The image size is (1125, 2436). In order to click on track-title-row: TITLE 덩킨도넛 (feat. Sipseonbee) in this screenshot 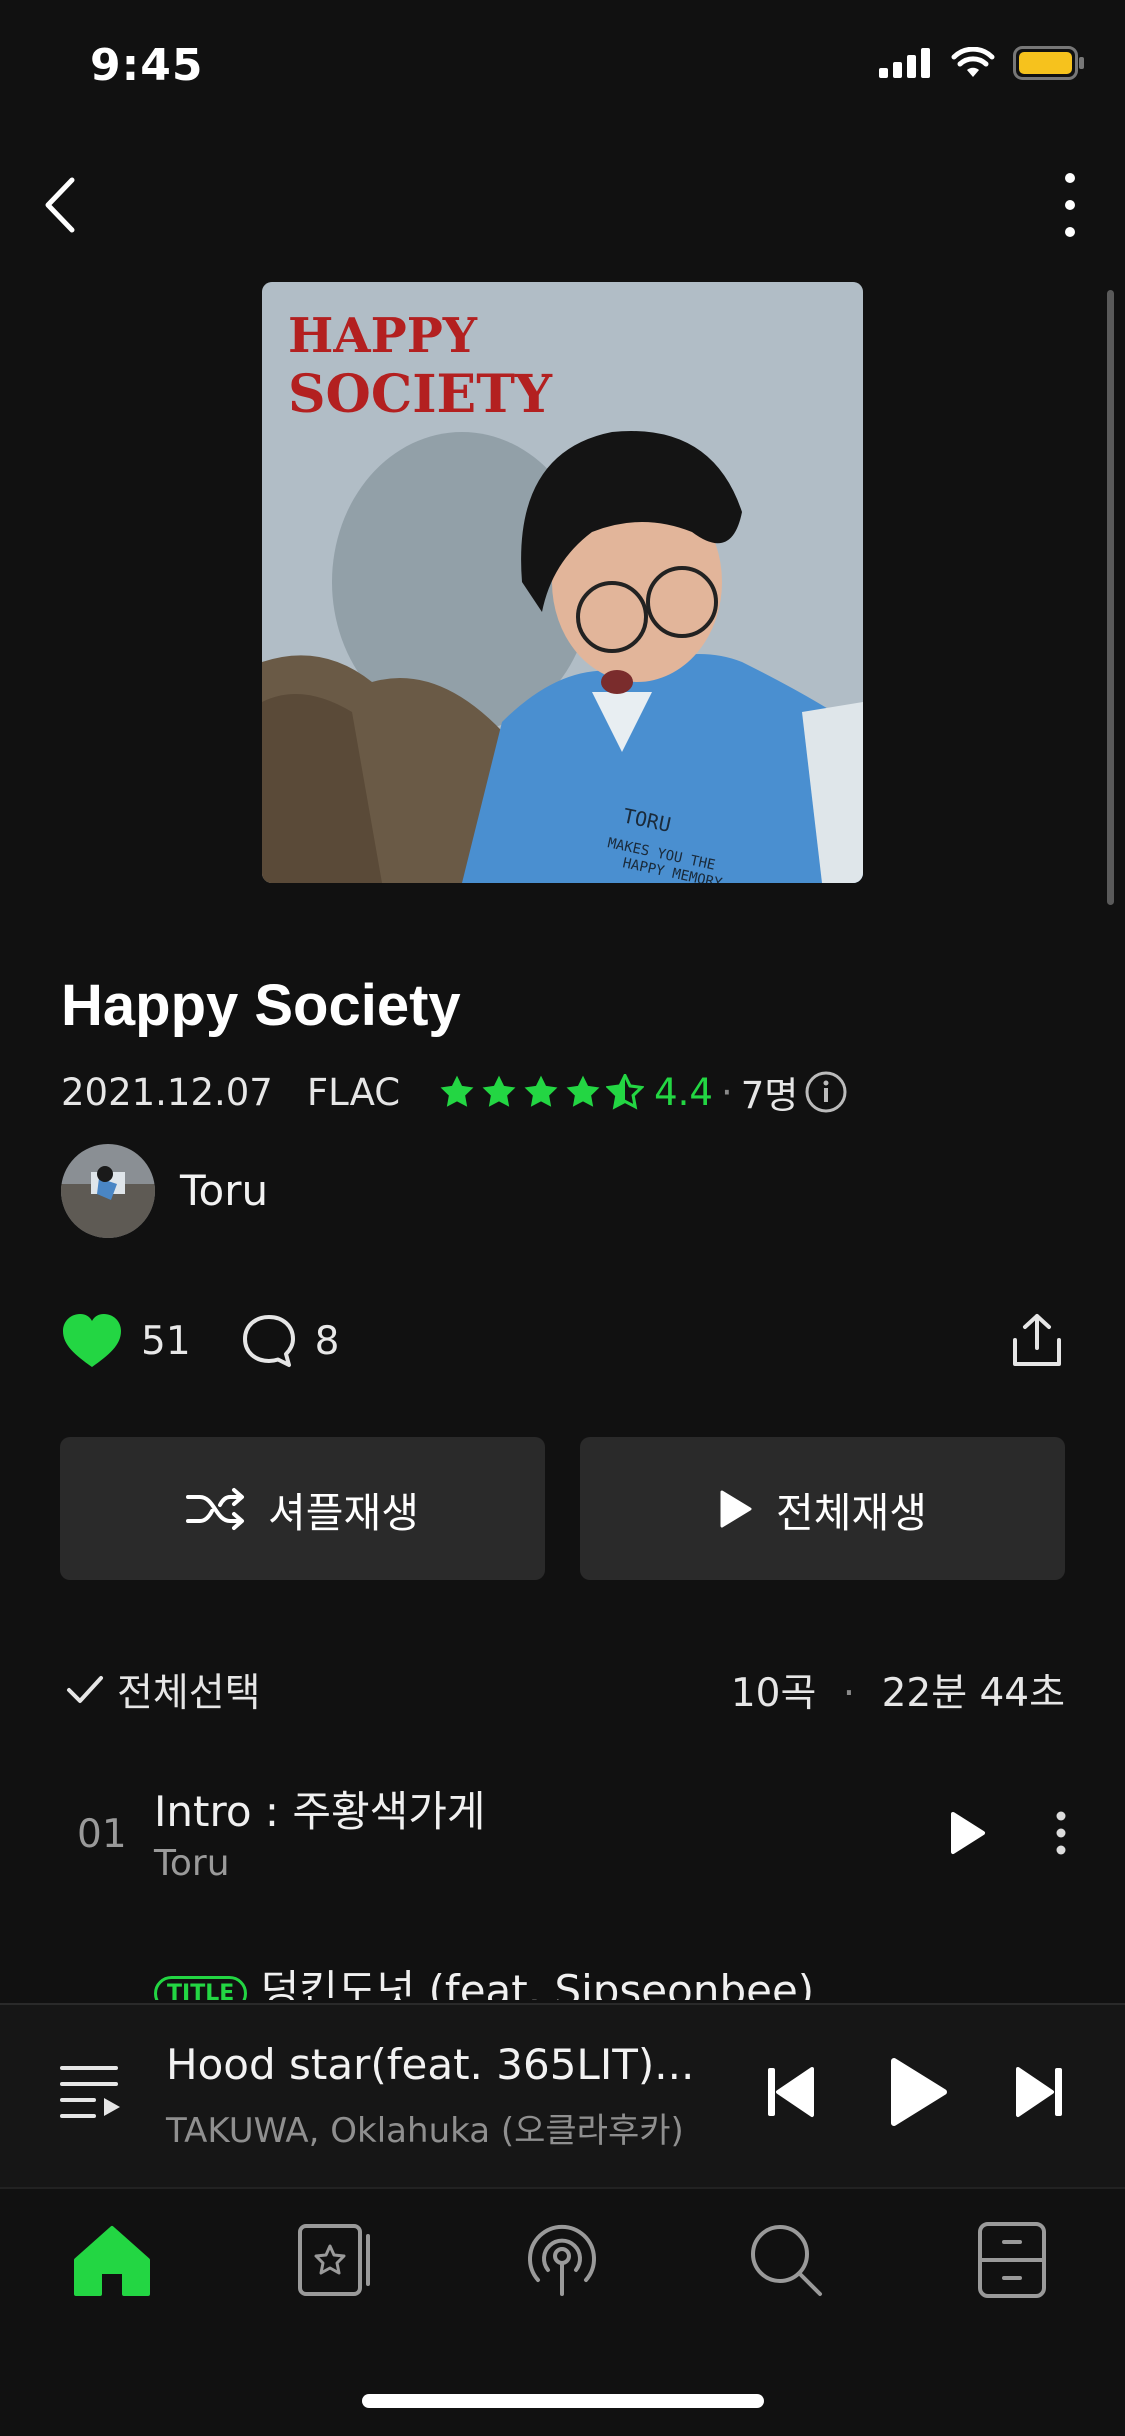, I will do `click(484, 1978)`.